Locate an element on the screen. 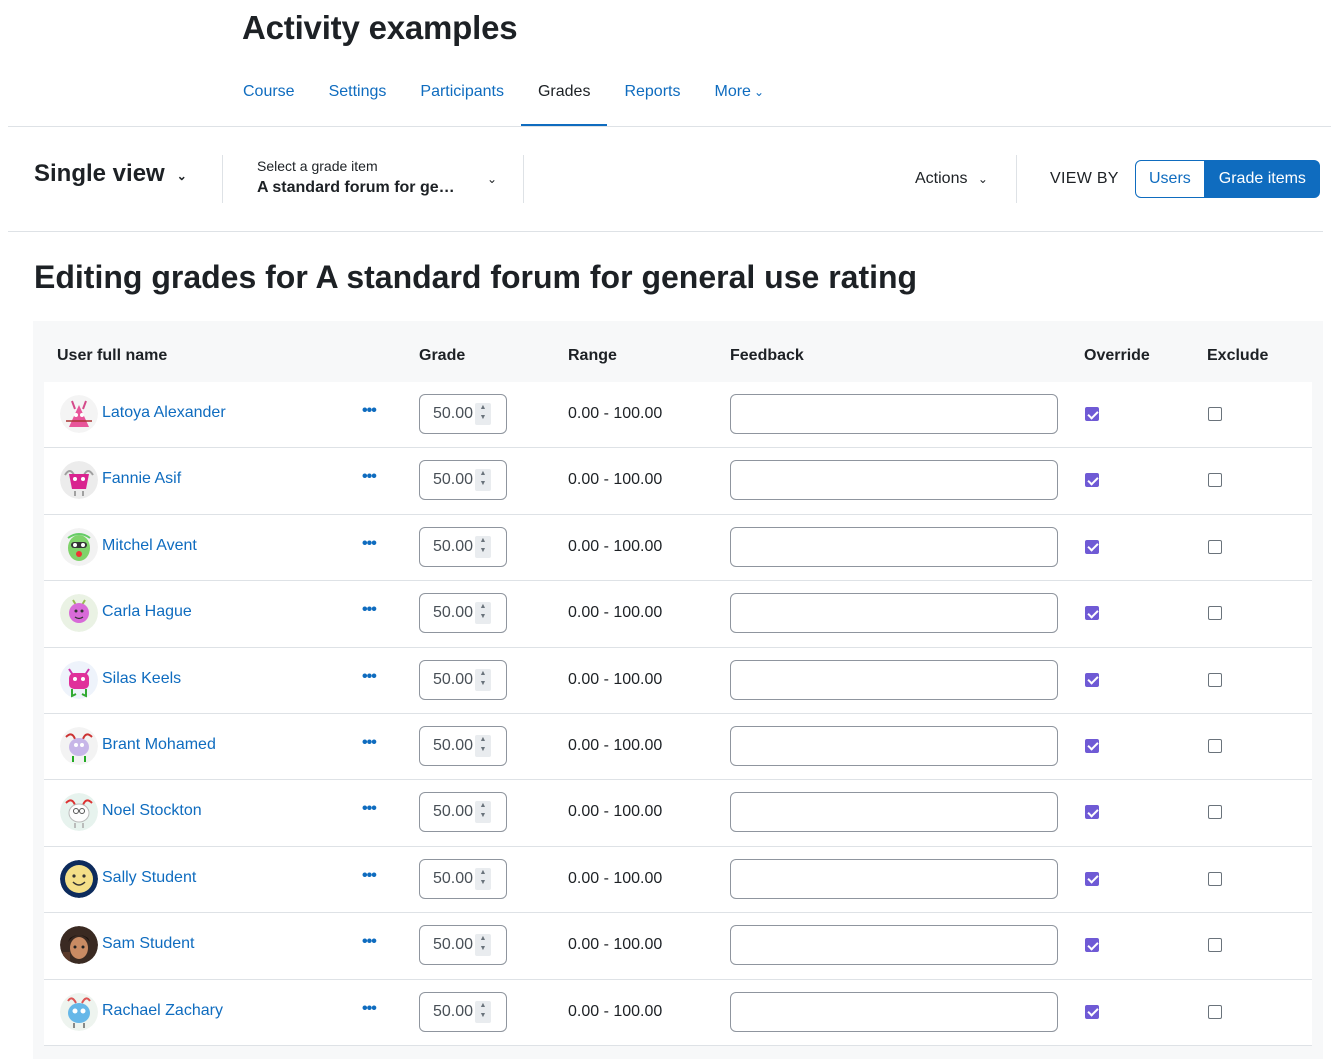 The image size is (1331, 1059). user-name-link: Fannie Asif is located at coordinates (141, 479).